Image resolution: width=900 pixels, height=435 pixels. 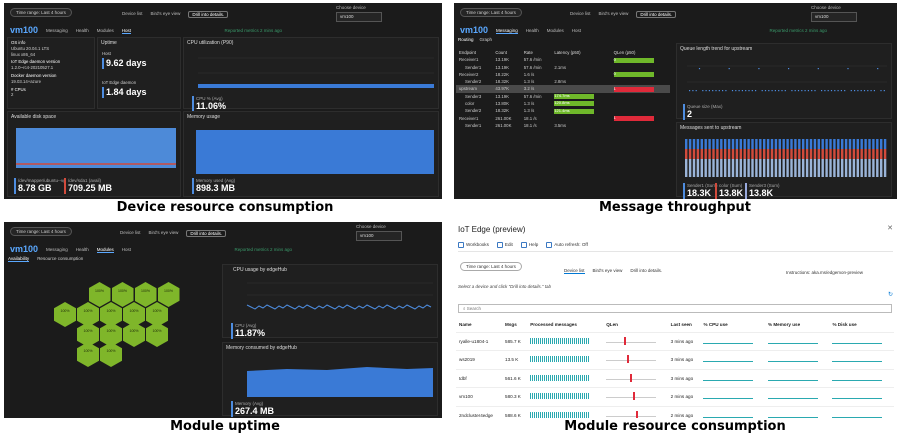 What do you see at coordinates (563, 125) in the screenshot?
I see `routing-row: Sender1 261.00K 18.1 /s 3.5ms` at bounding box center [563, 125].